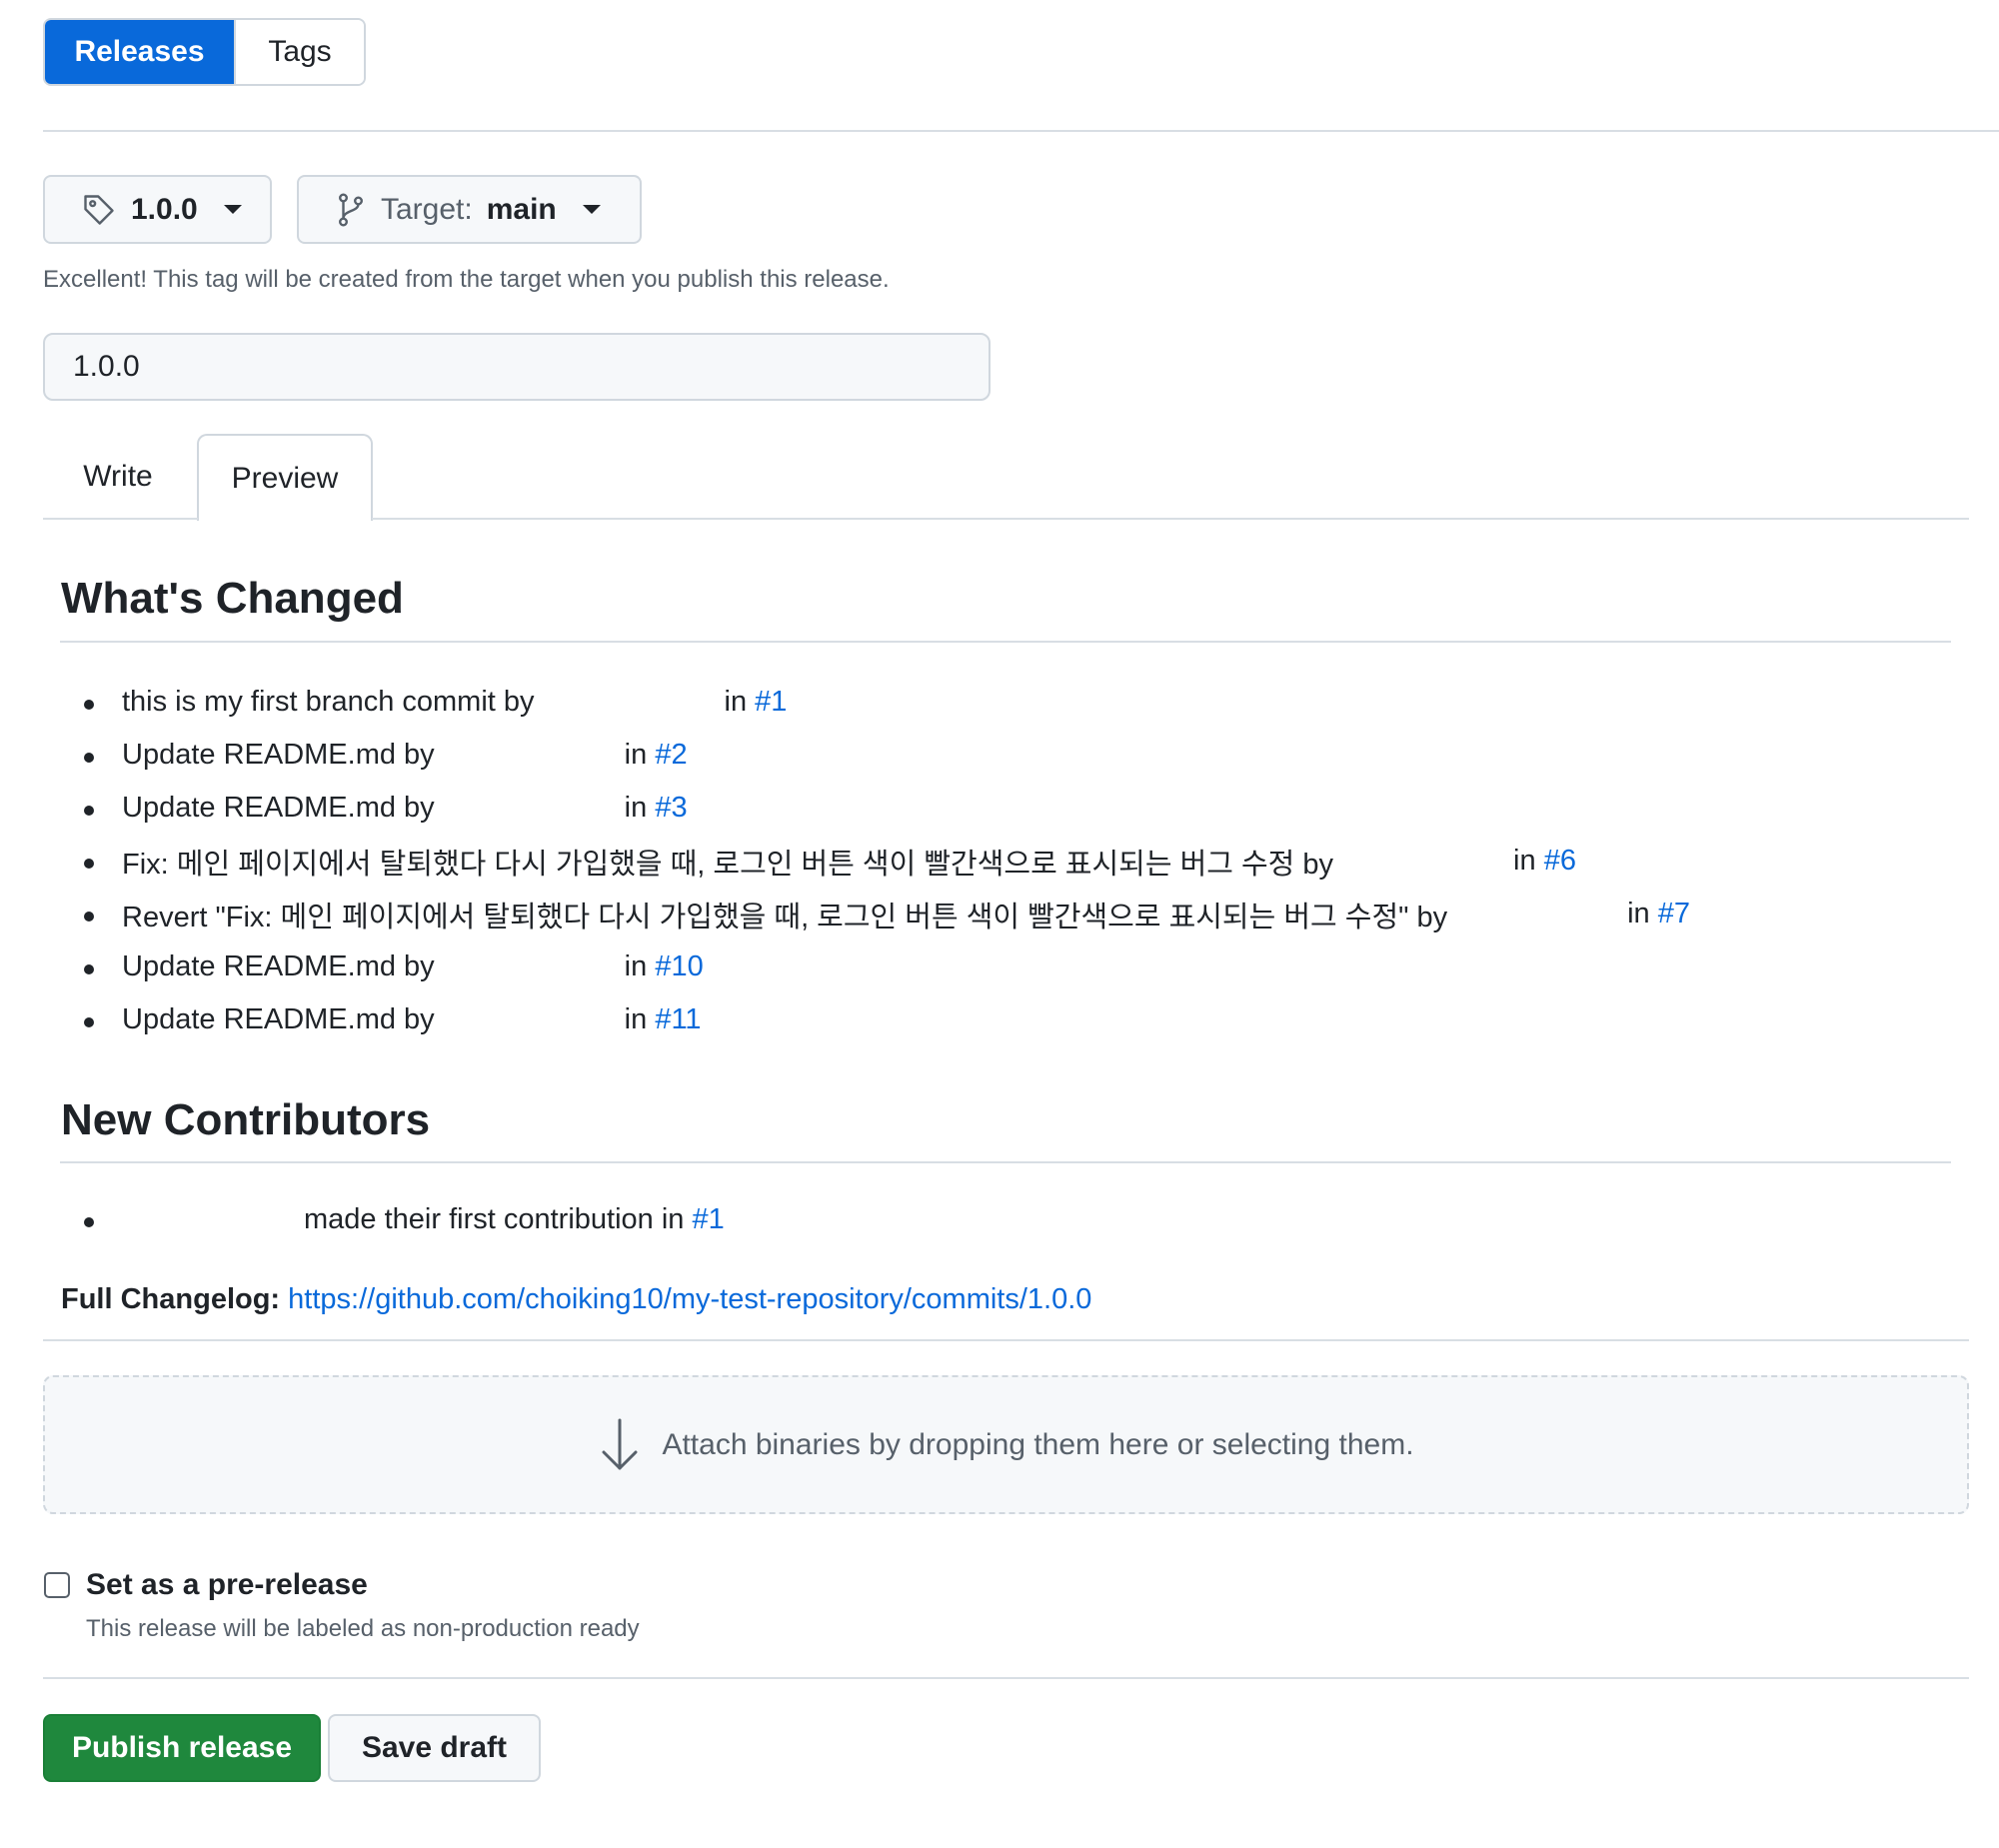  Describe the element at coordinates (517, 367) in the screenshot. I see `release-title-input: 1.0.0` at that location.